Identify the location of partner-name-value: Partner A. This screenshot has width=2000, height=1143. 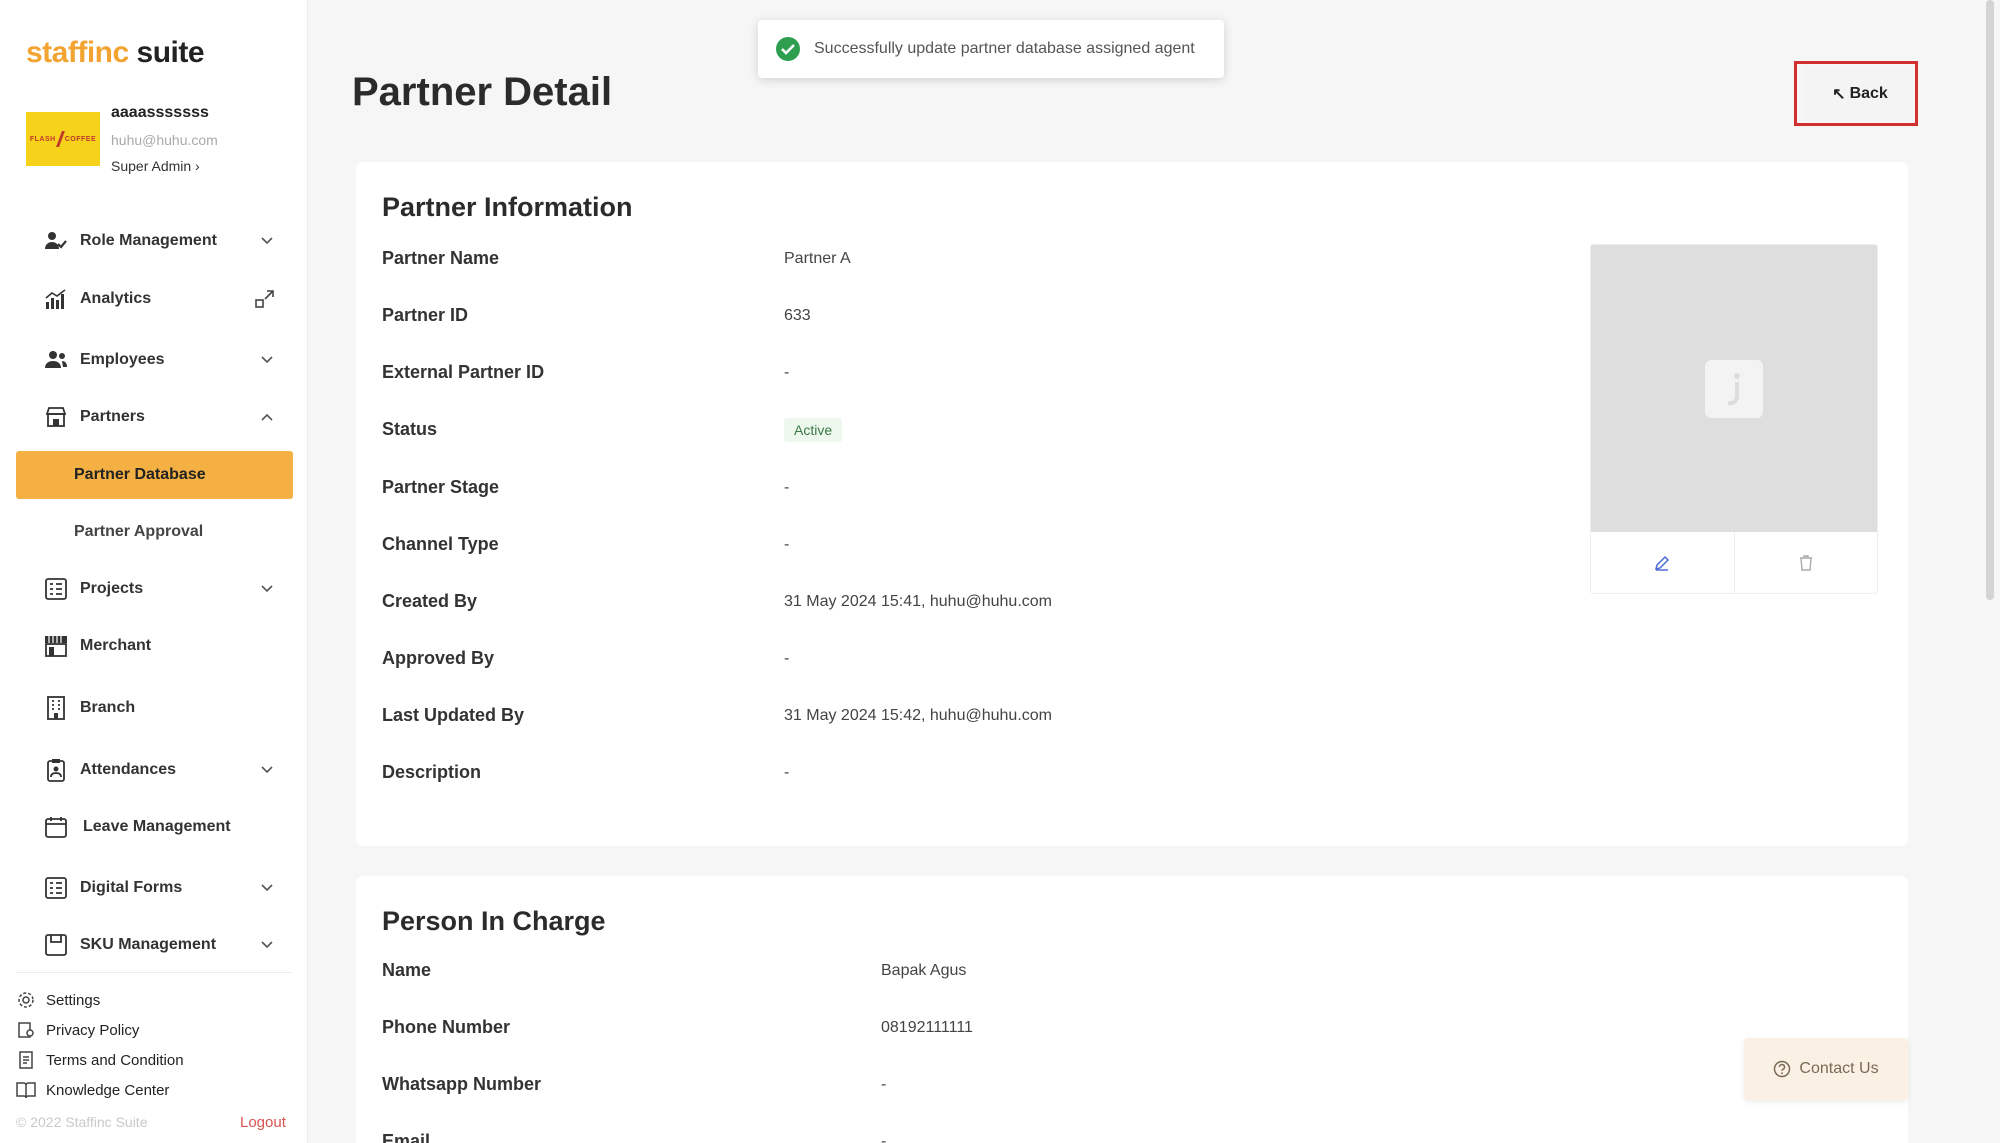
(817, 258).